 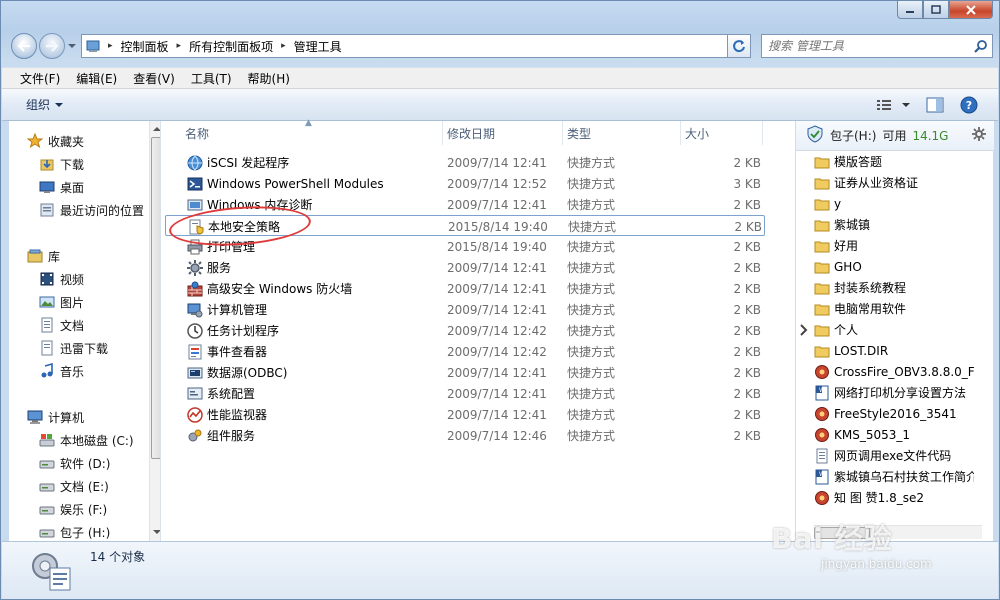 What do you see at coordinates (233, 330) in the screenshot?
I see `file-name-cell: 任务计划程序` at bounding box center [233, 330].